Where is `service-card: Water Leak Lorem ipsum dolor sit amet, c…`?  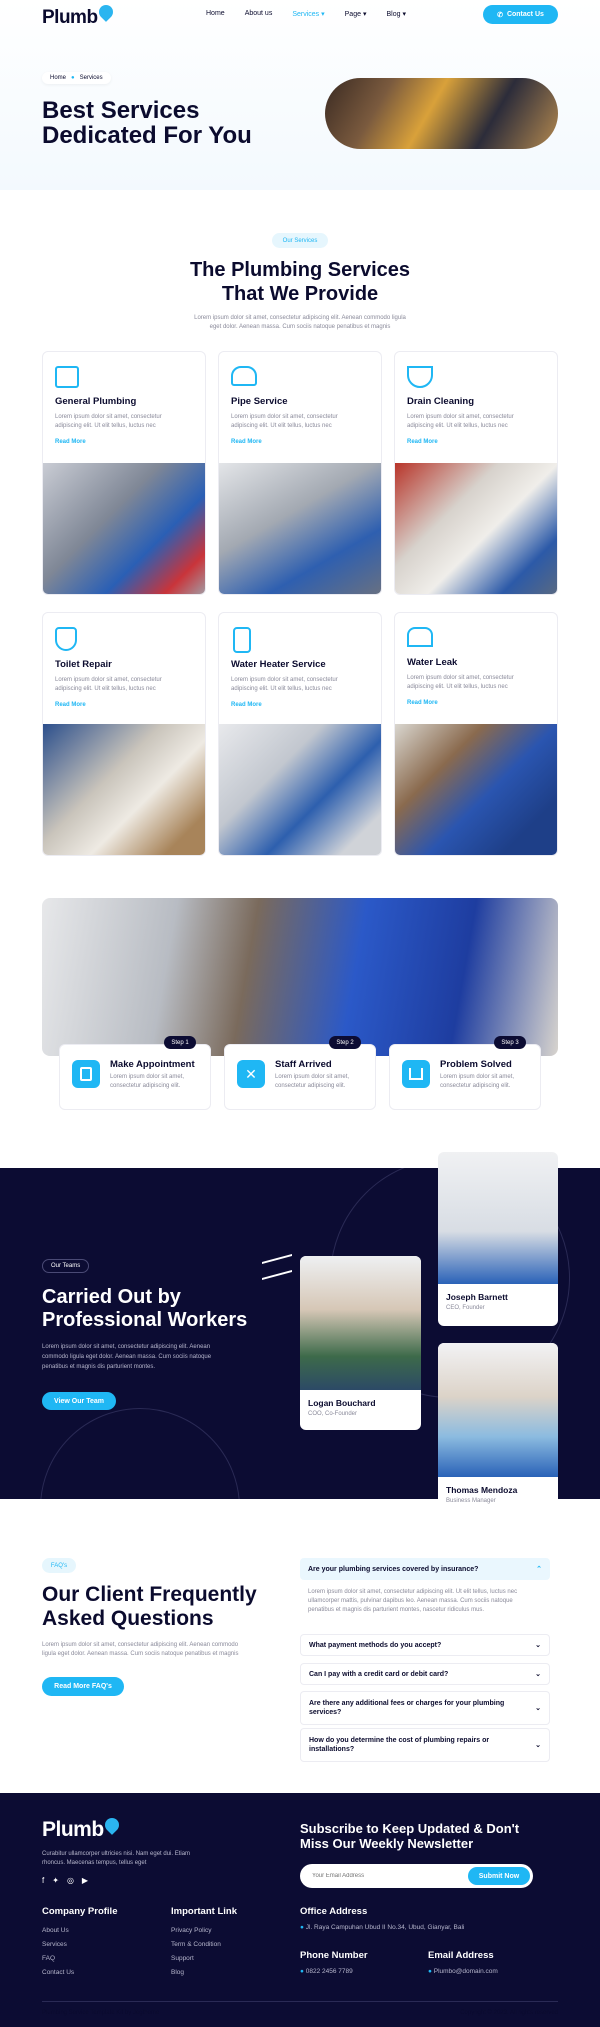 service-card: Water Leak Lorem ipsum dolor sit amet, c… is located at coordinates (476, 734).